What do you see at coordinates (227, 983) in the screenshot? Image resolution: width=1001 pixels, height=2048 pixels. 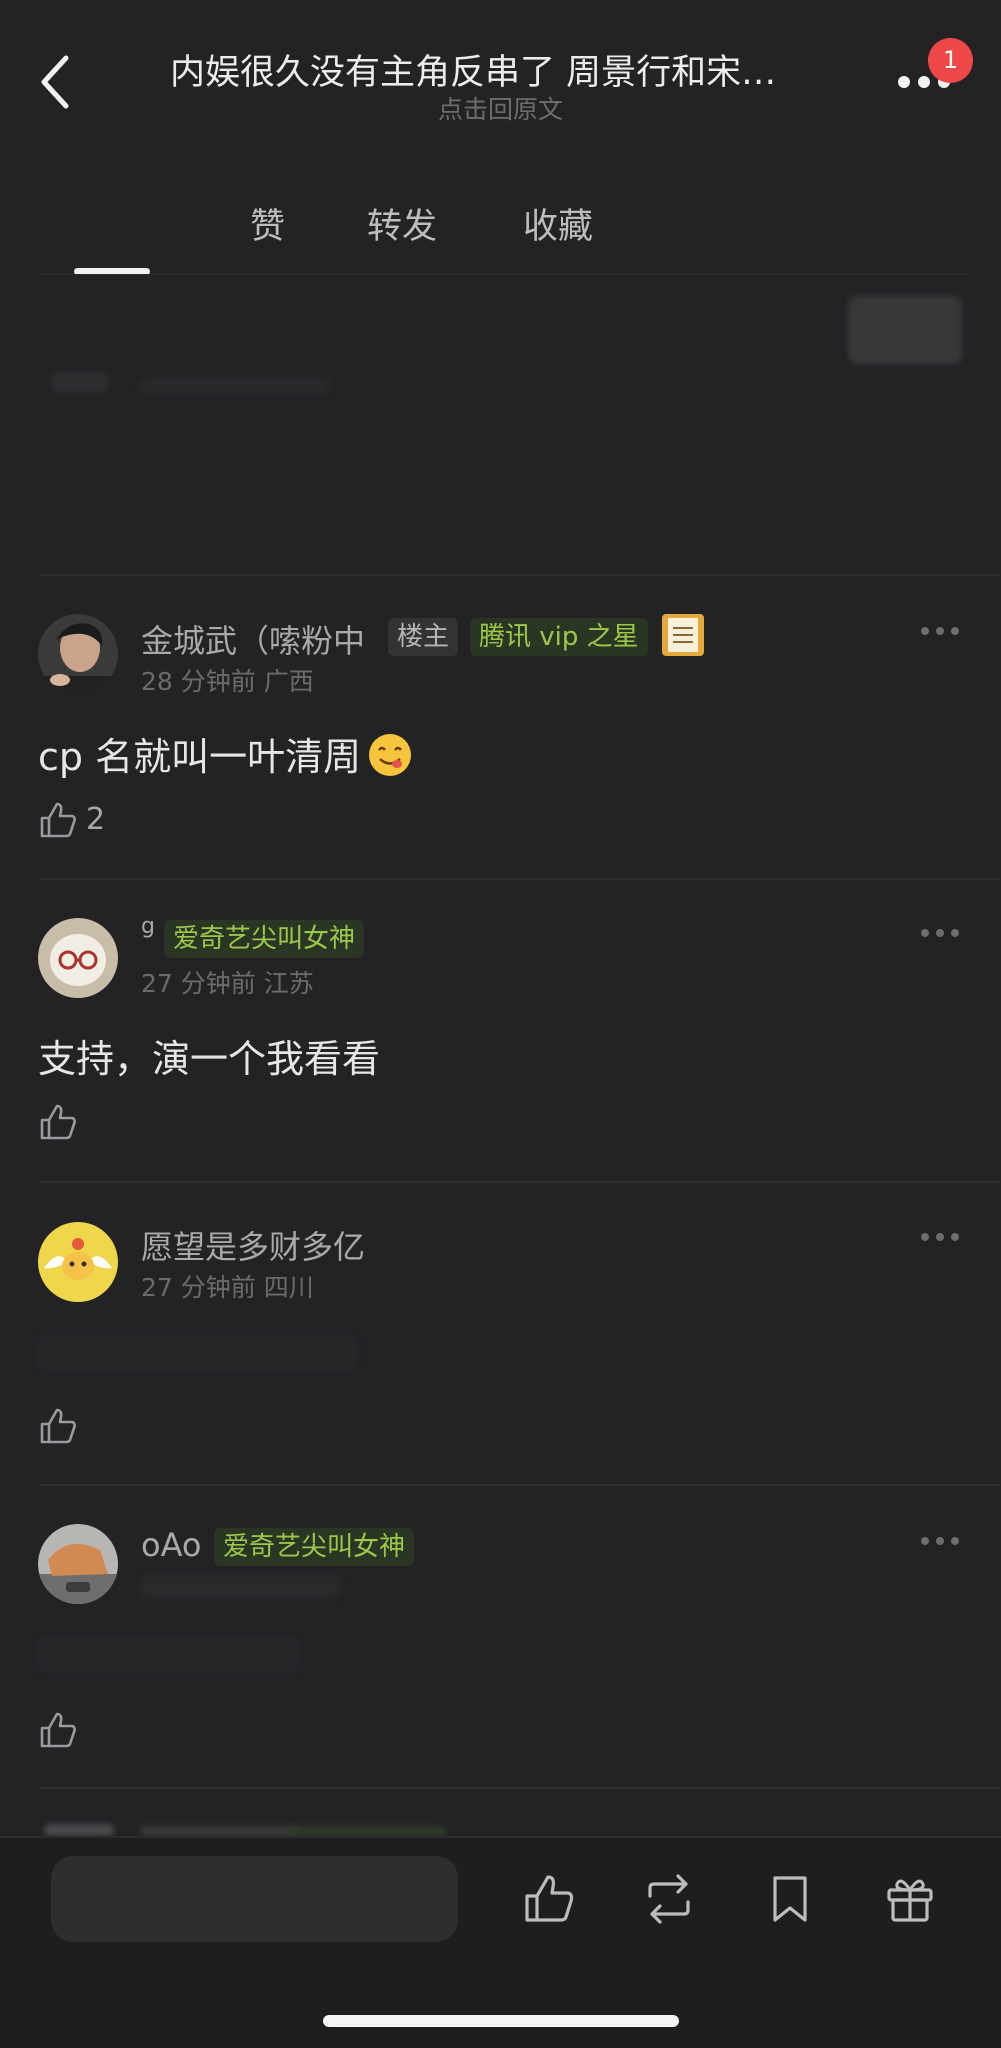 I see `time-location: 27 分钟前 江苏` at bounding box center [227, 983].